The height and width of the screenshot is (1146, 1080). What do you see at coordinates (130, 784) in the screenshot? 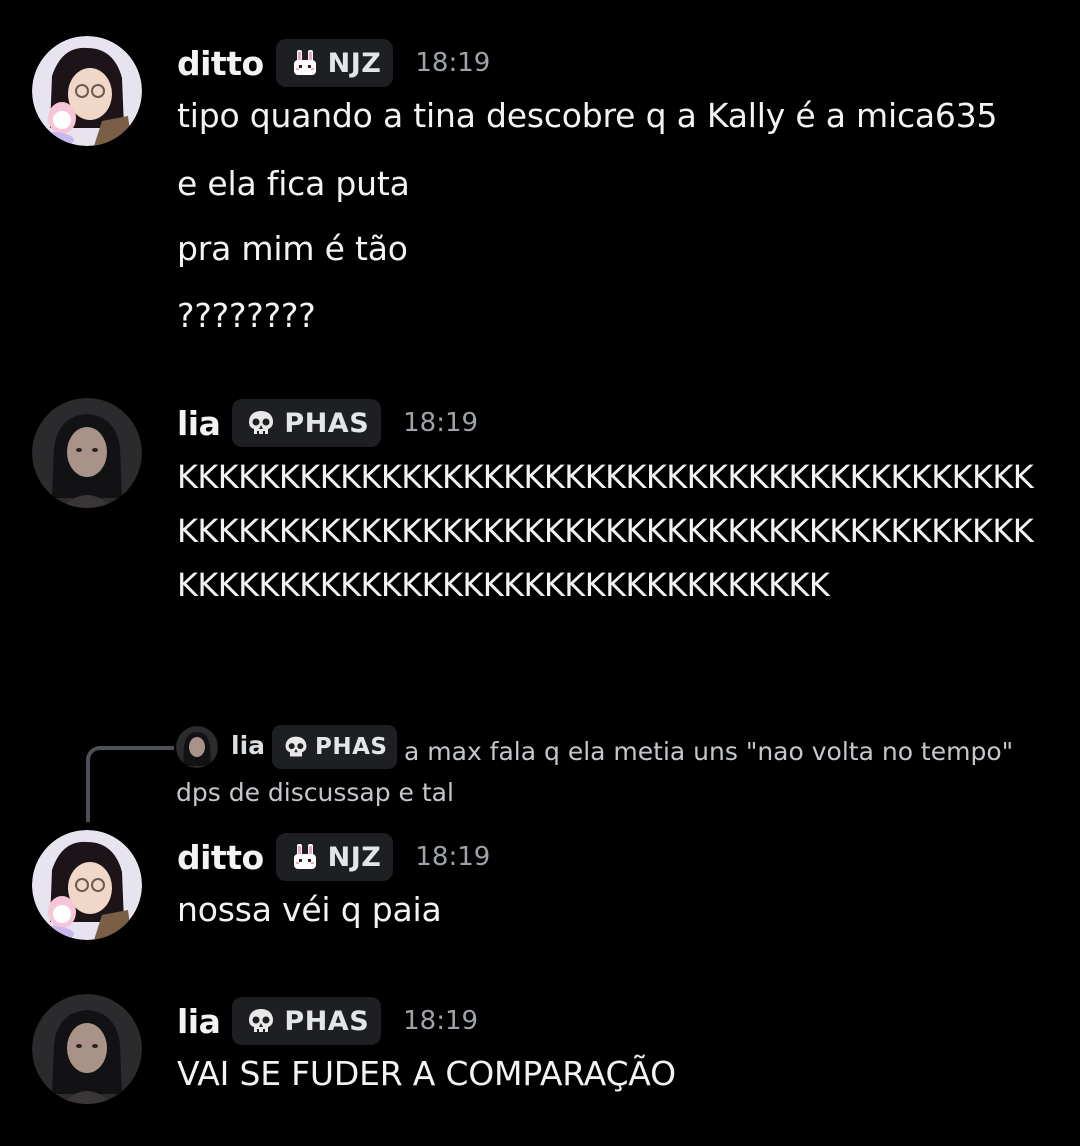
I see `reply-connector` at bounding box center [130, 784].